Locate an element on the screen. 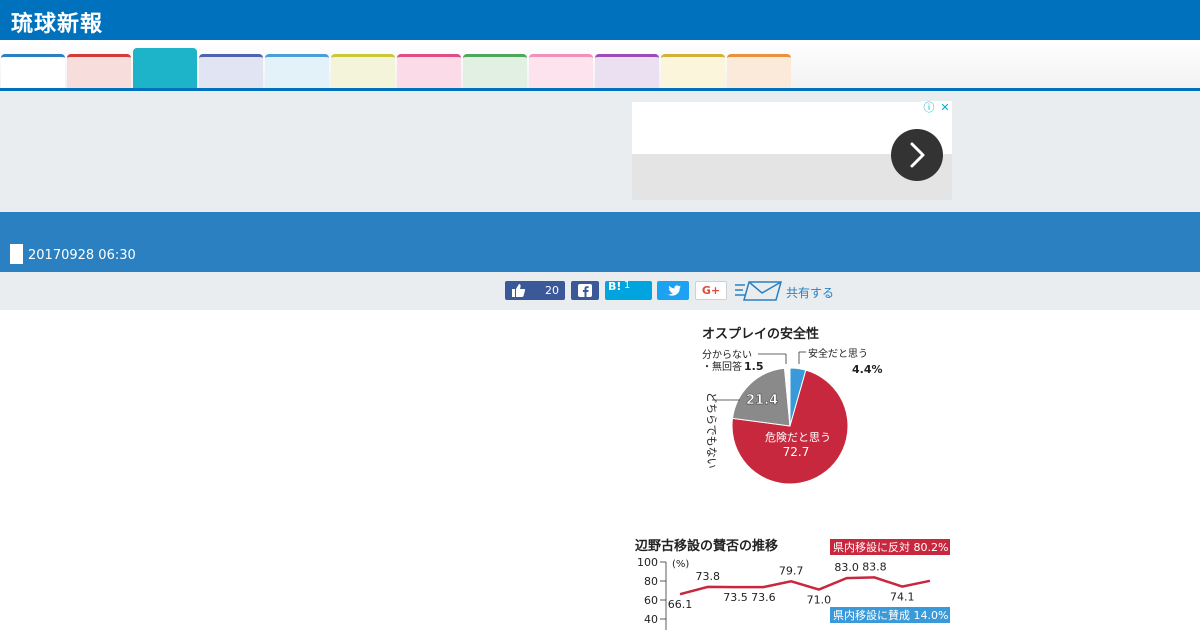  chevron-right-icon is located at coordinates (917, 155).